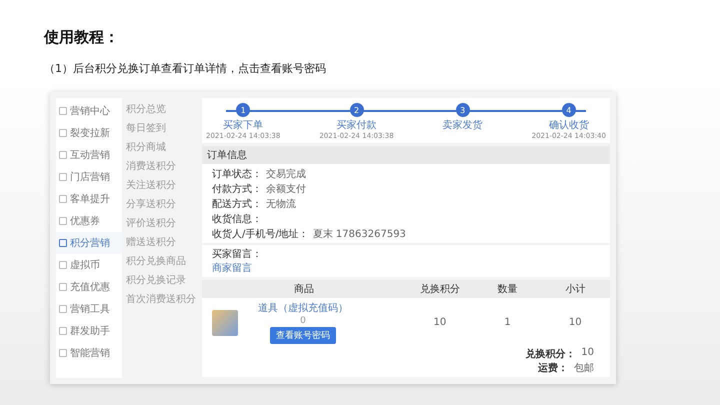 This screenshot has height=405, width=720. I want to click on instruction-text: （1）后台积分兑换订单查看订单详情，点击查看账号密码, so click(185, 68).